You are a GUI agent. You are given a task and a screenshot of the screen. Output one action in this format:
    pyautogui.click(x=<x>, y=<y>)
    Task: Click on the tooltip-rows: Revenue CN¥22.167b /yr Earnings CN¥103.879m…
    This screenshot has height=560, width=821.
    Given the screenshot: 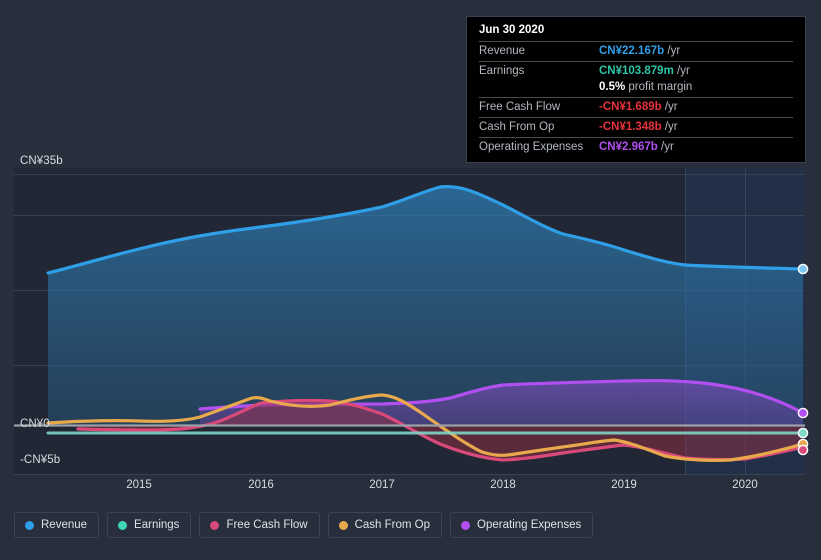 What is the action you would take?
    pyautogui.click(x=636, y=99)
    